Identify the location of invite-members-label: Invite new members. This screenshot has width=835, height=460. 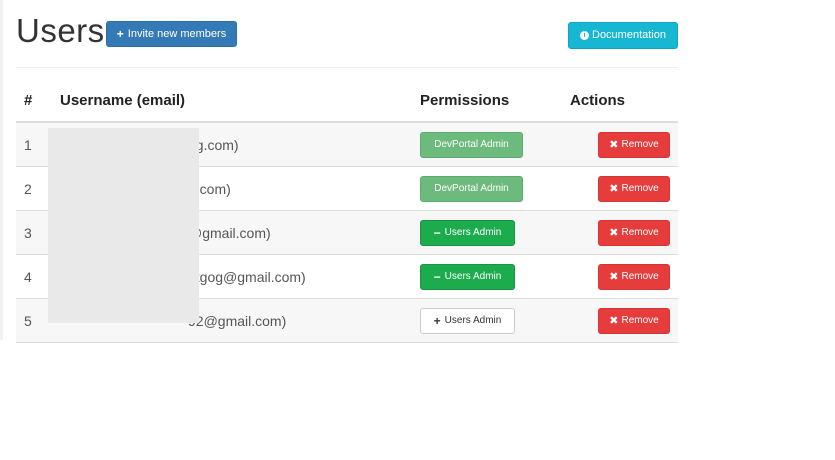
(177, 33).